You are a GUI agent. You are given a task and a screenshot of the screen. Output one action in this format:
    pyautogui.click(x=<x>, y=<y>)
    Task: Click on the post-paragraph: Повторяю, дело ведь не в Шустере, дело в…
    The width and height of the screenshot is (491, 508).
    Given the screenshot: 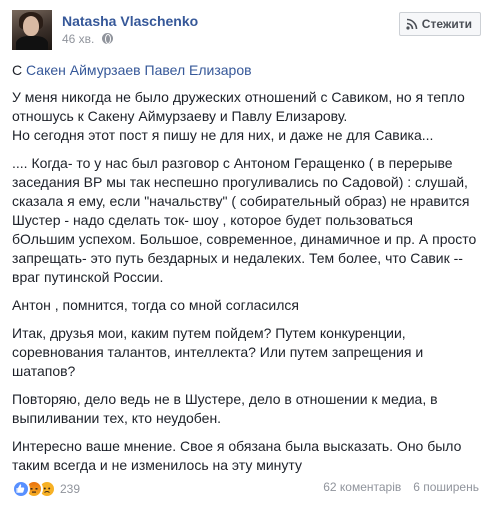 What is the action you would take?
    pyautogui.click(x=225, y=408)
    